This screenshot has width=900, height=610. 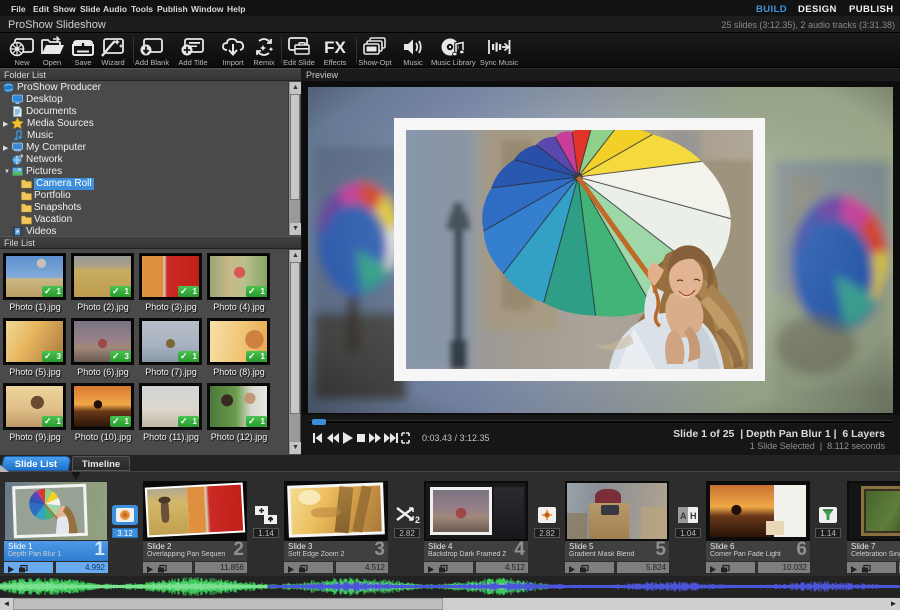 I want to click on svg-text: 2, so click(x=417, y=520).